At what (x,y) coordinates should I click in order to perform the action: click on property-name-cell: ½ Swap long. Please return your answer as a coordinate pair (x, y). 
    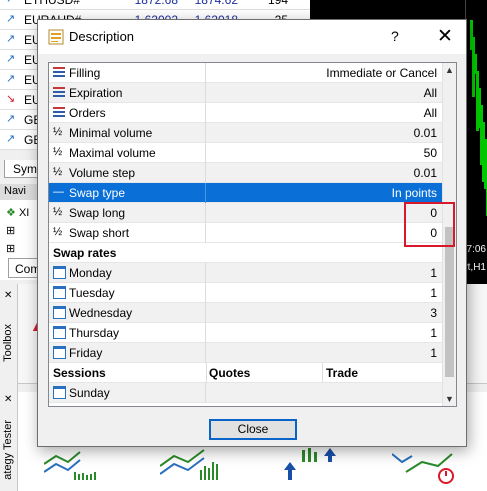
    Looking at the image, I should click on (127, 213).